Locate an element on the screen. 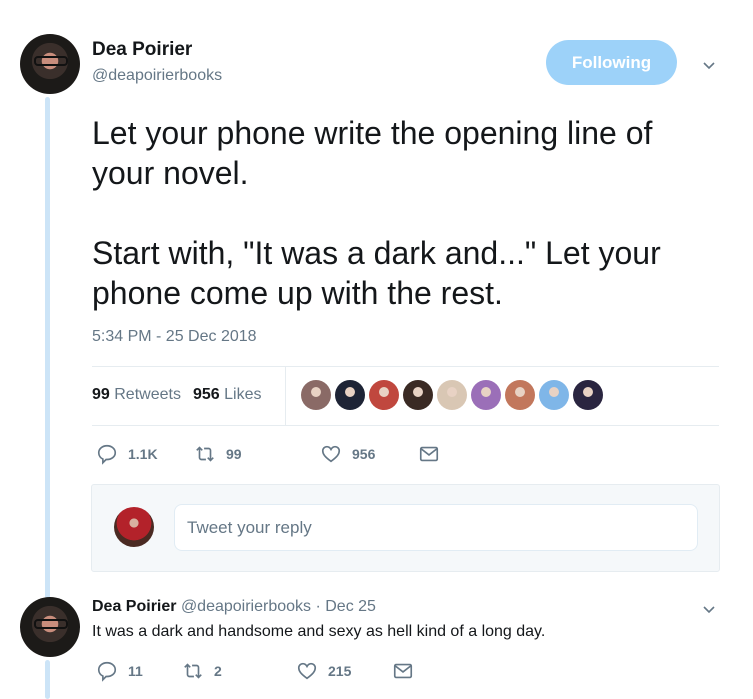 Image resolution: width=753 pixels, height=699 pixels. retweets-stat: 99 Retweets is located at coordinates (136, 395).